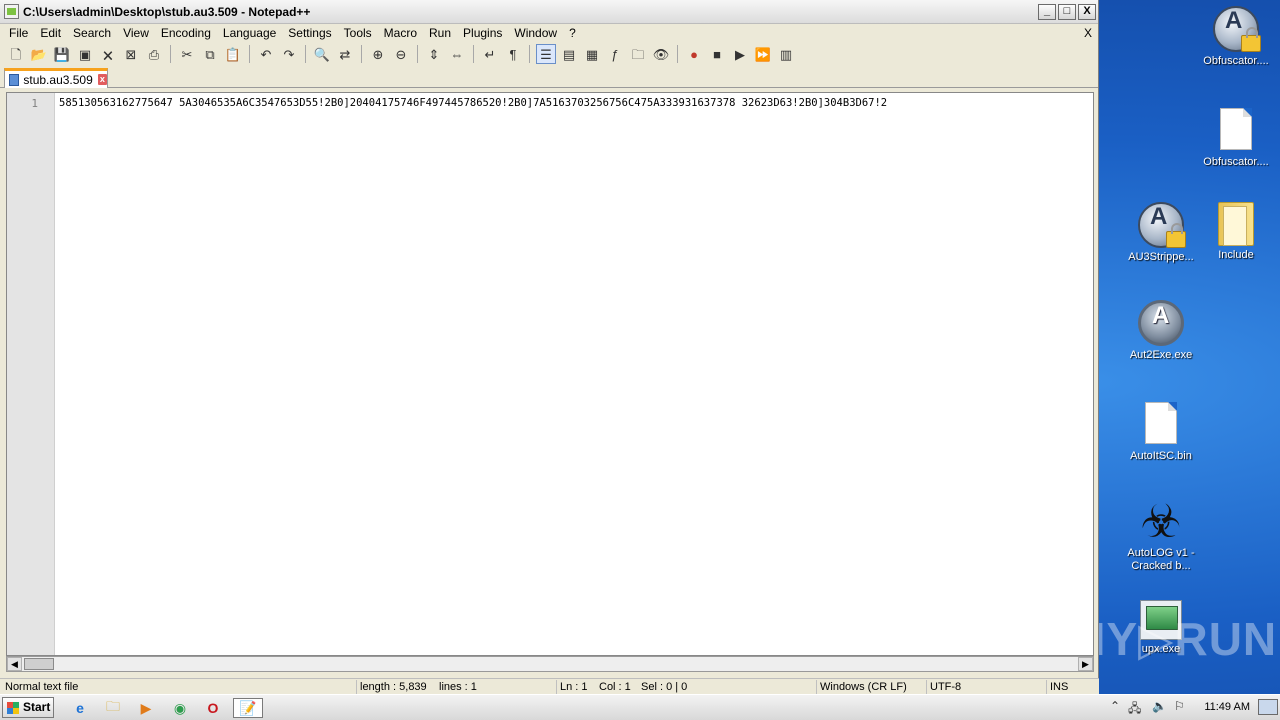 This screenshot has width=1280, height=720. I want to click on desktop-icon-label: Aut2Exe.exe, so click(1161, 355).